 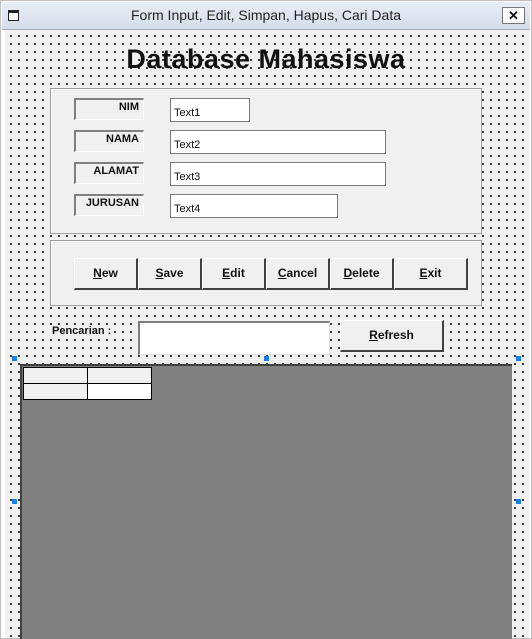 I want to click on new-button: New, so click(x=106, y=274).